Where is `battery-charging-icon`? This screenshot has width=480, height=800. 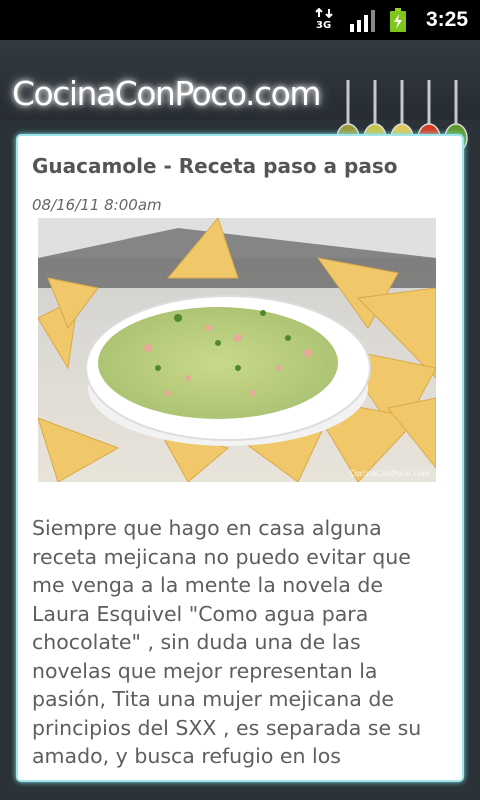
battery-charging-icon is located at coordinates (398, 20).